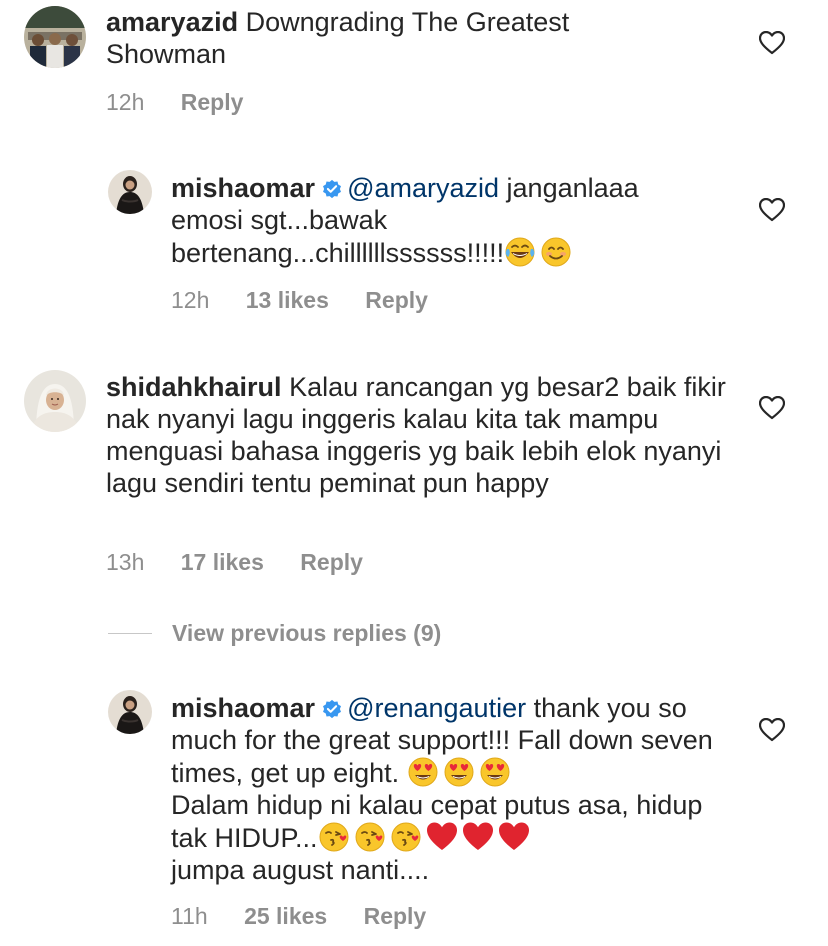 The height and width of the screenshot is (946, 828). Describe the element at coordinates (436, 708) in the screenshot. I see `mention-link: @renangautier` at that location.